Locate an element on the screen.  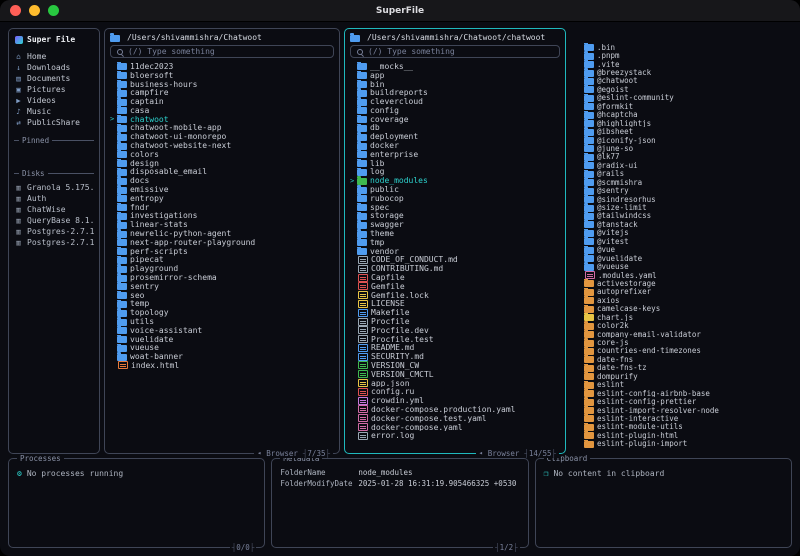
file-row: storage is located at coordinates (455, 215).